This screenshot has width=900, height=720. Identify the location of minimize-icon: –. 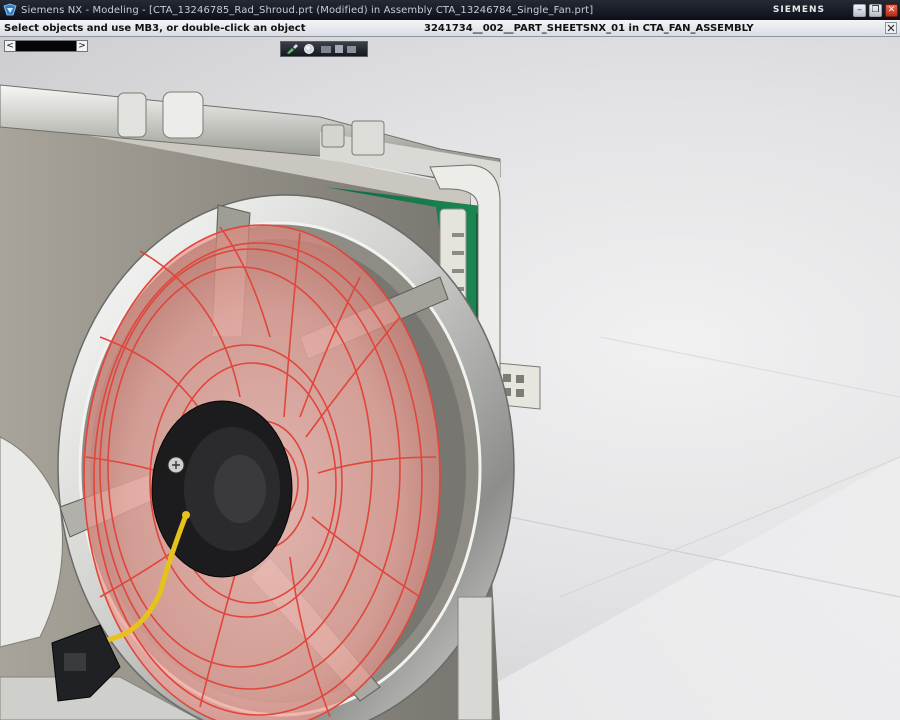
(859, 9).